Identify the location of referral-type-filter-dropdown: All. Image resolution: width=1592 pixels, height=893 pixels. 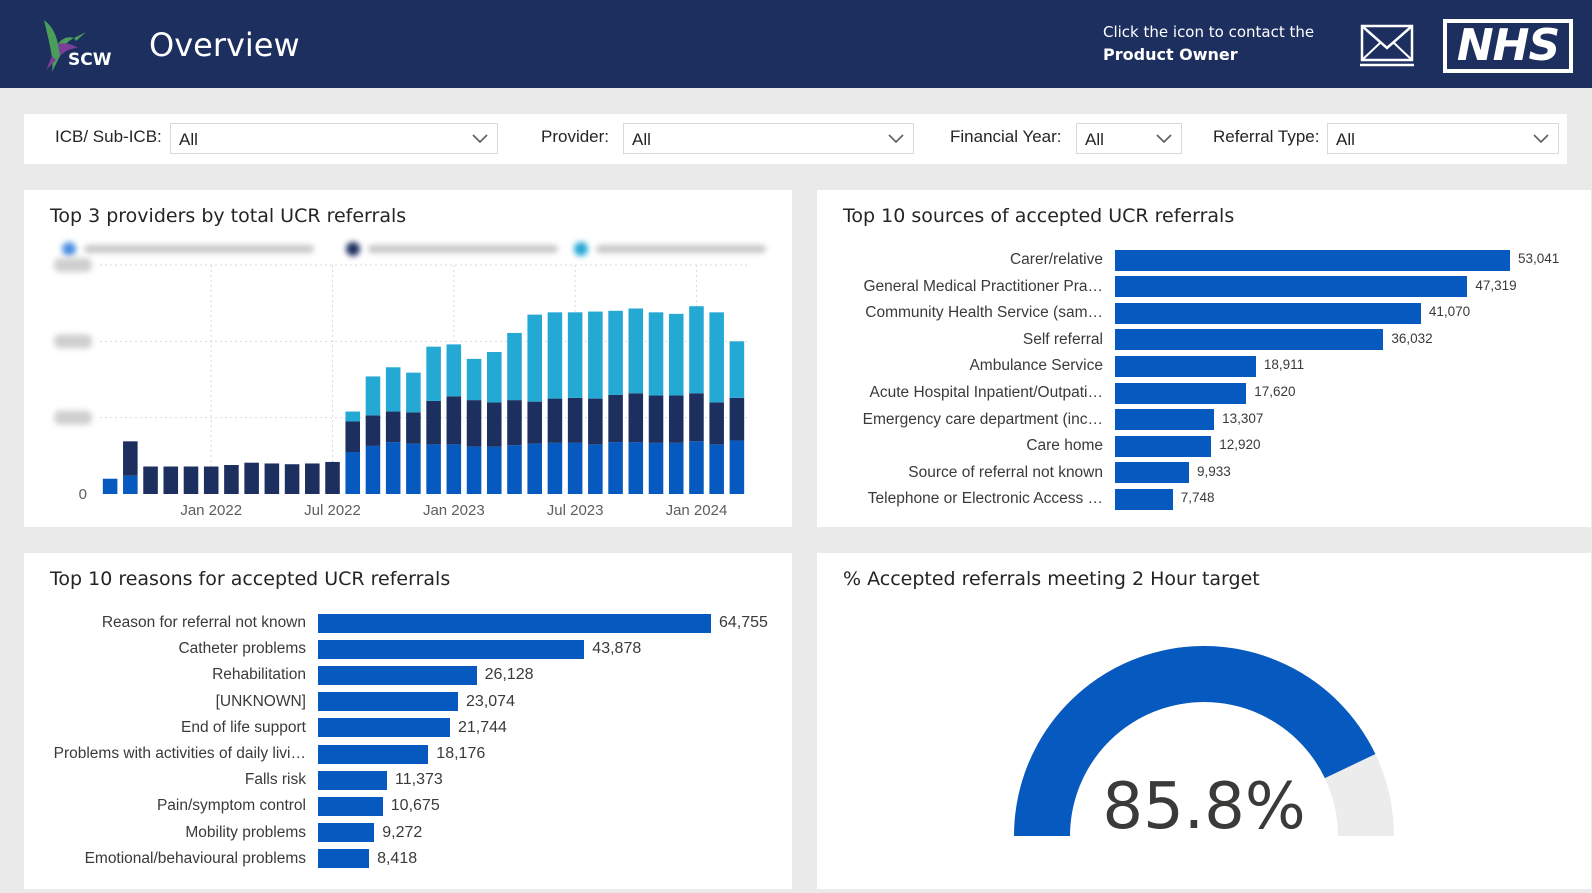
(1443, 138).